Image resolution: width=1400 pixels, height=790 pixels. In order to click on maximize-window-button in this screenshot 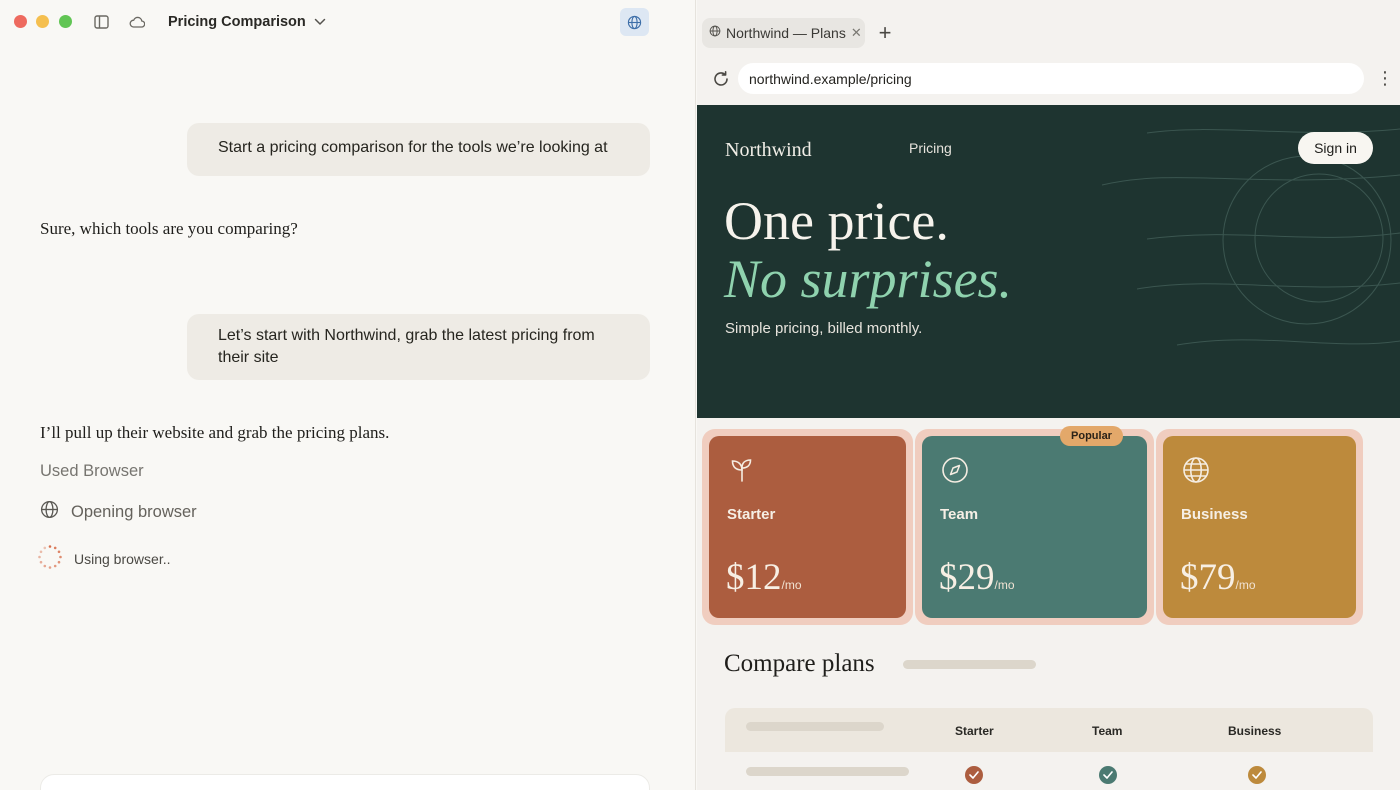, I will do `click(65, 21)`.